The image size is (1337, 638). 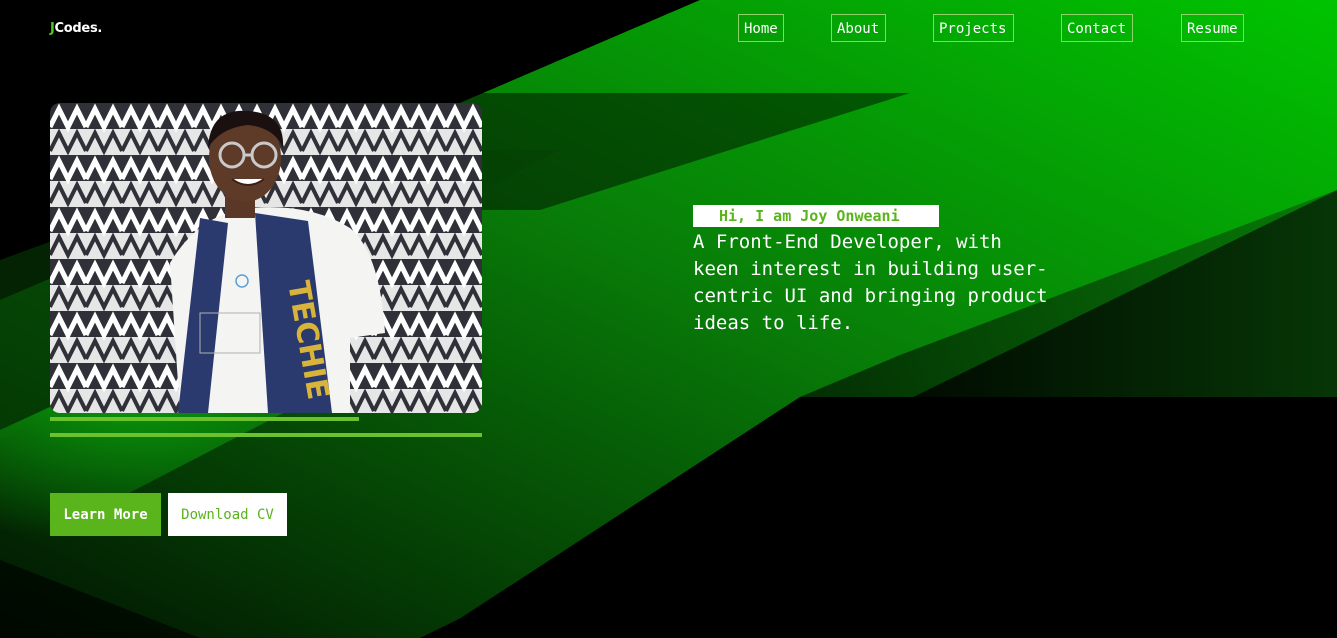 I want to click on progress-bar-short, so click(x=204, y=419).